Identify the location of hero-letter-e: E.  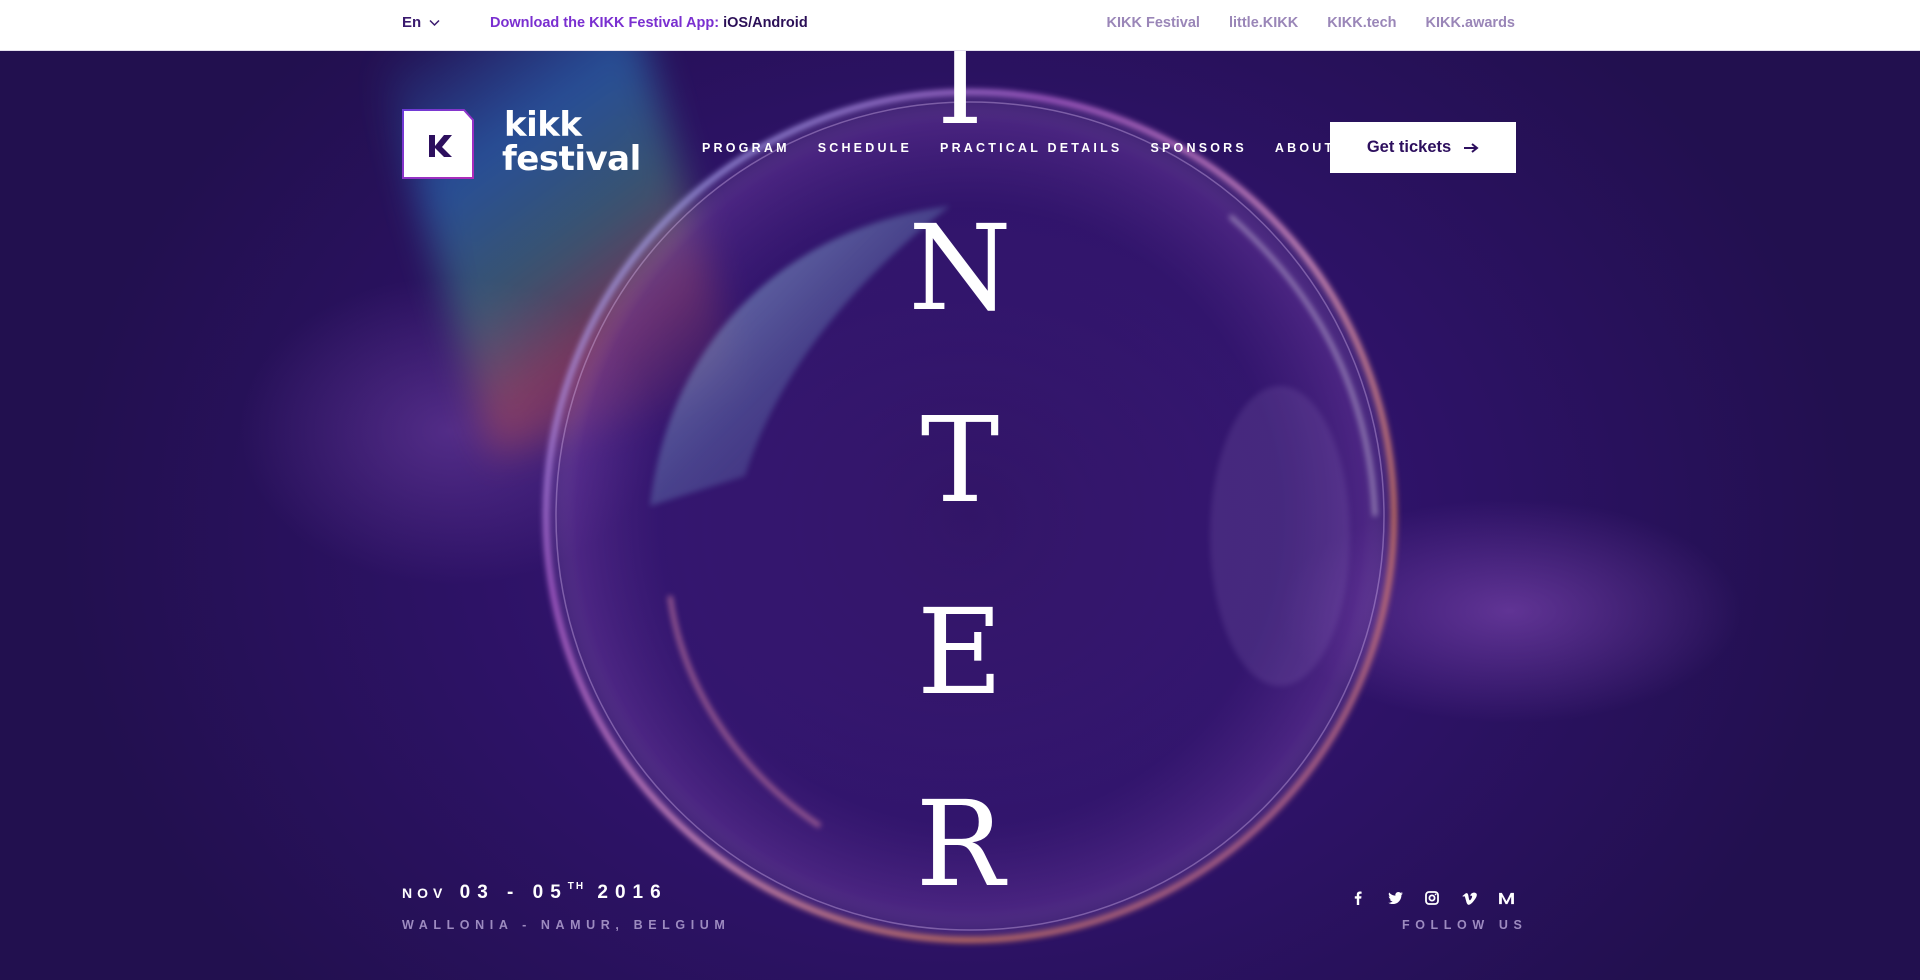
(960, 652).